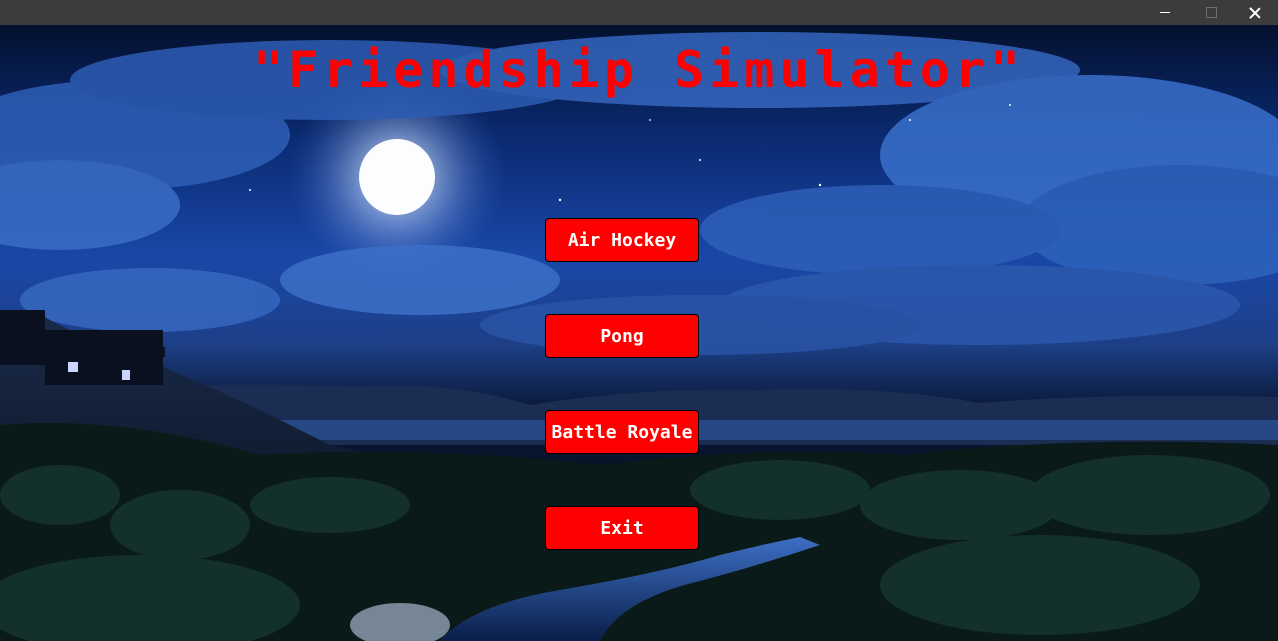 This screenshot has width=1278, height=641. I want to click on game-title: "Friendship Simulator", so click(639, 70).